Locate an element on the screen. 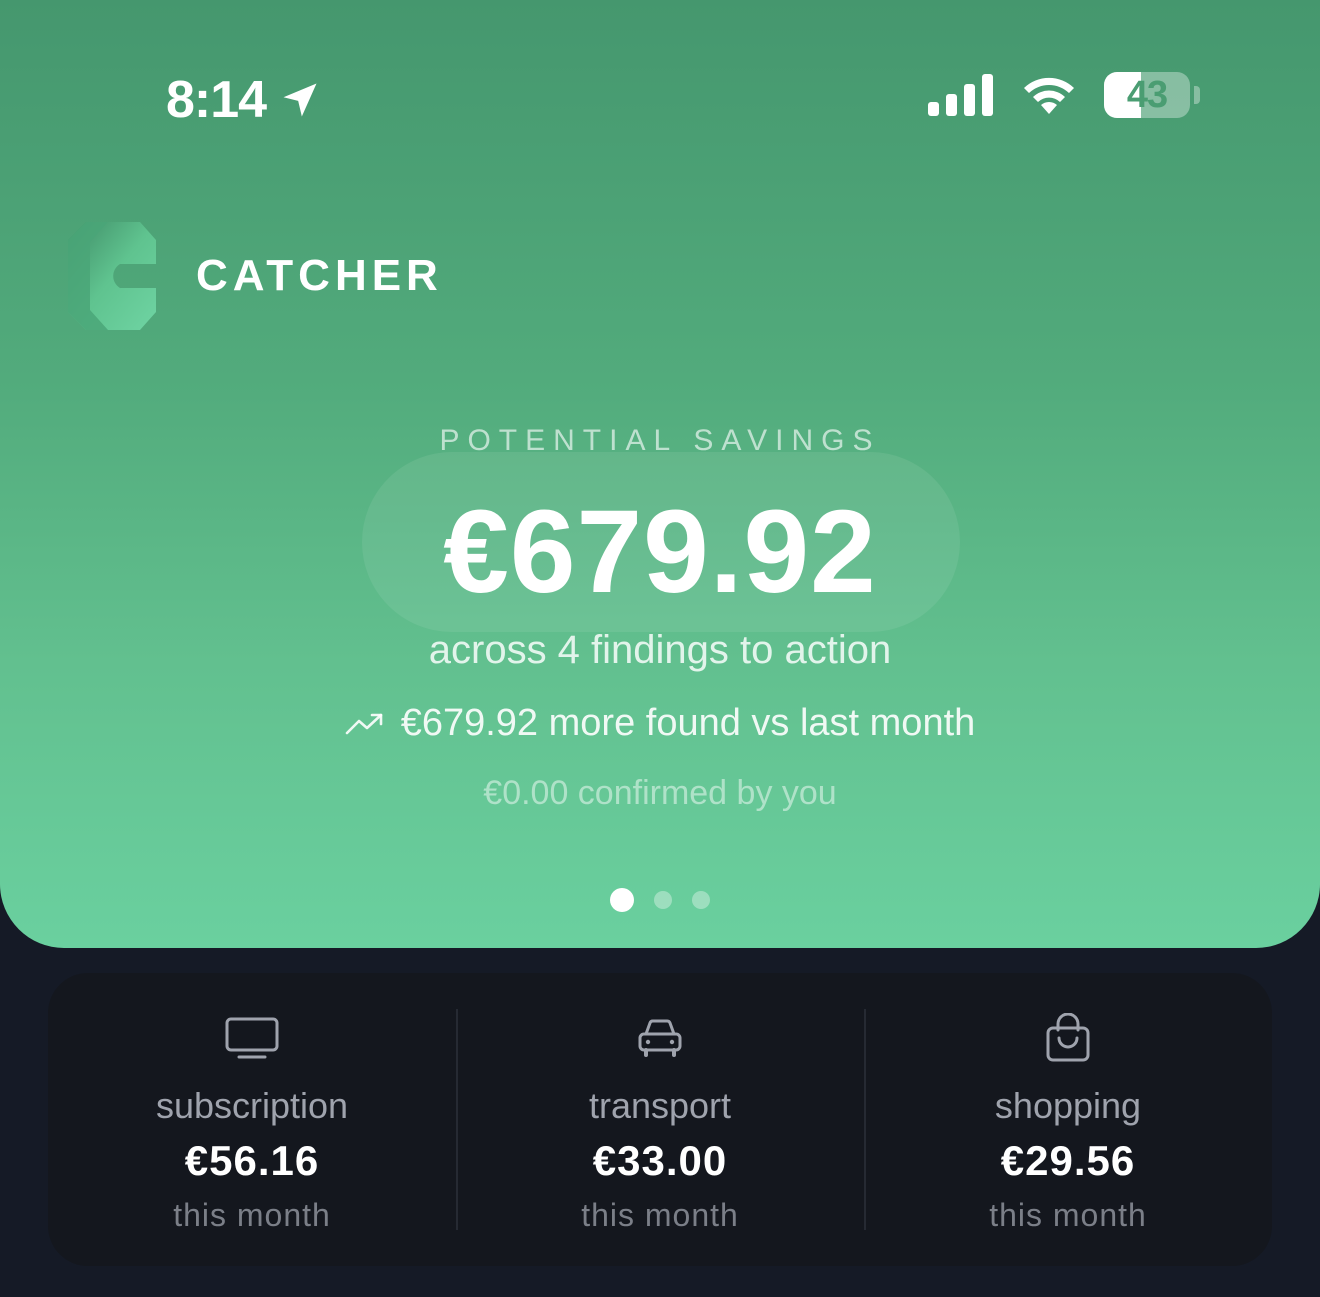  location-arrow-icon is located at coordinates (300, 100).